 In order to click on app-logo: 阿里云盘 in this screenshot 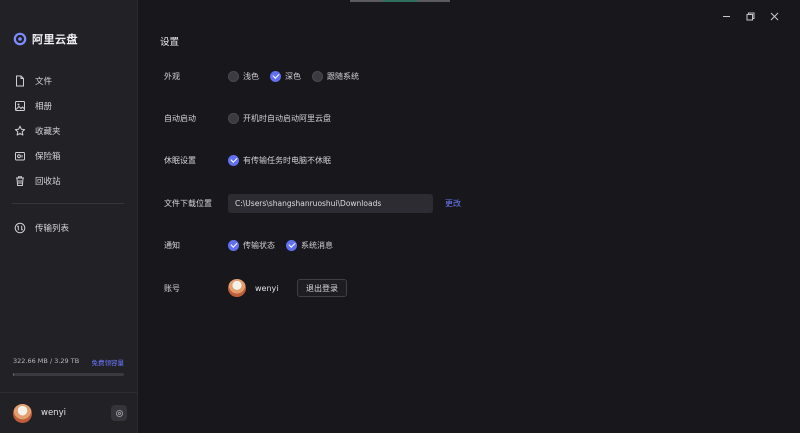, I will do `click(45, 39)`.